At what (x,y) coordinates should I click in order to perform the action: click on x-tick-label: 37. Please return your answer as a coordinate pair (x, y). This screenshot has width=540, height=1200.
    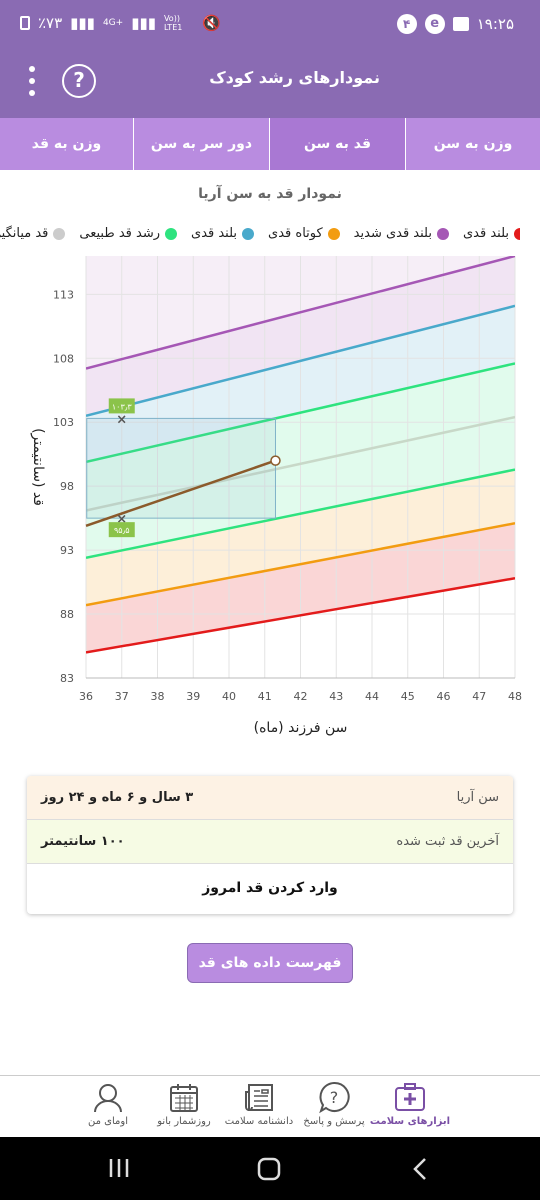
    Looking at the image, I should click on (122, 696).